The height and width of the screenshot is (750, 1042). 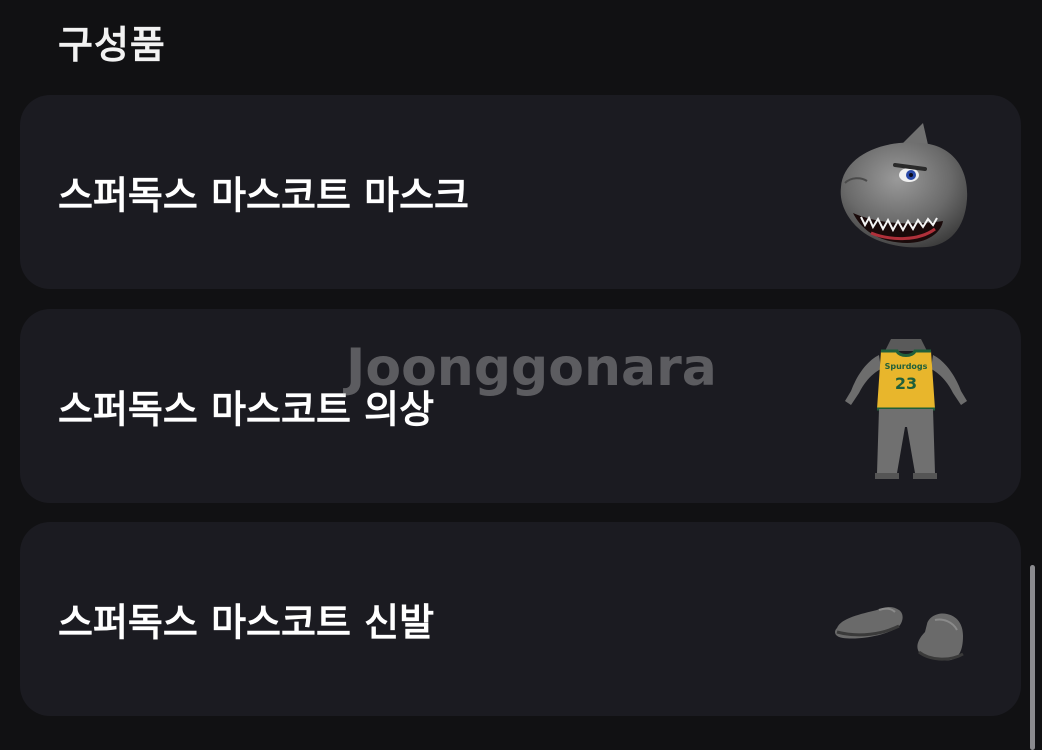 I want to click on shark-mask-icon, so click(x=904, y=185).